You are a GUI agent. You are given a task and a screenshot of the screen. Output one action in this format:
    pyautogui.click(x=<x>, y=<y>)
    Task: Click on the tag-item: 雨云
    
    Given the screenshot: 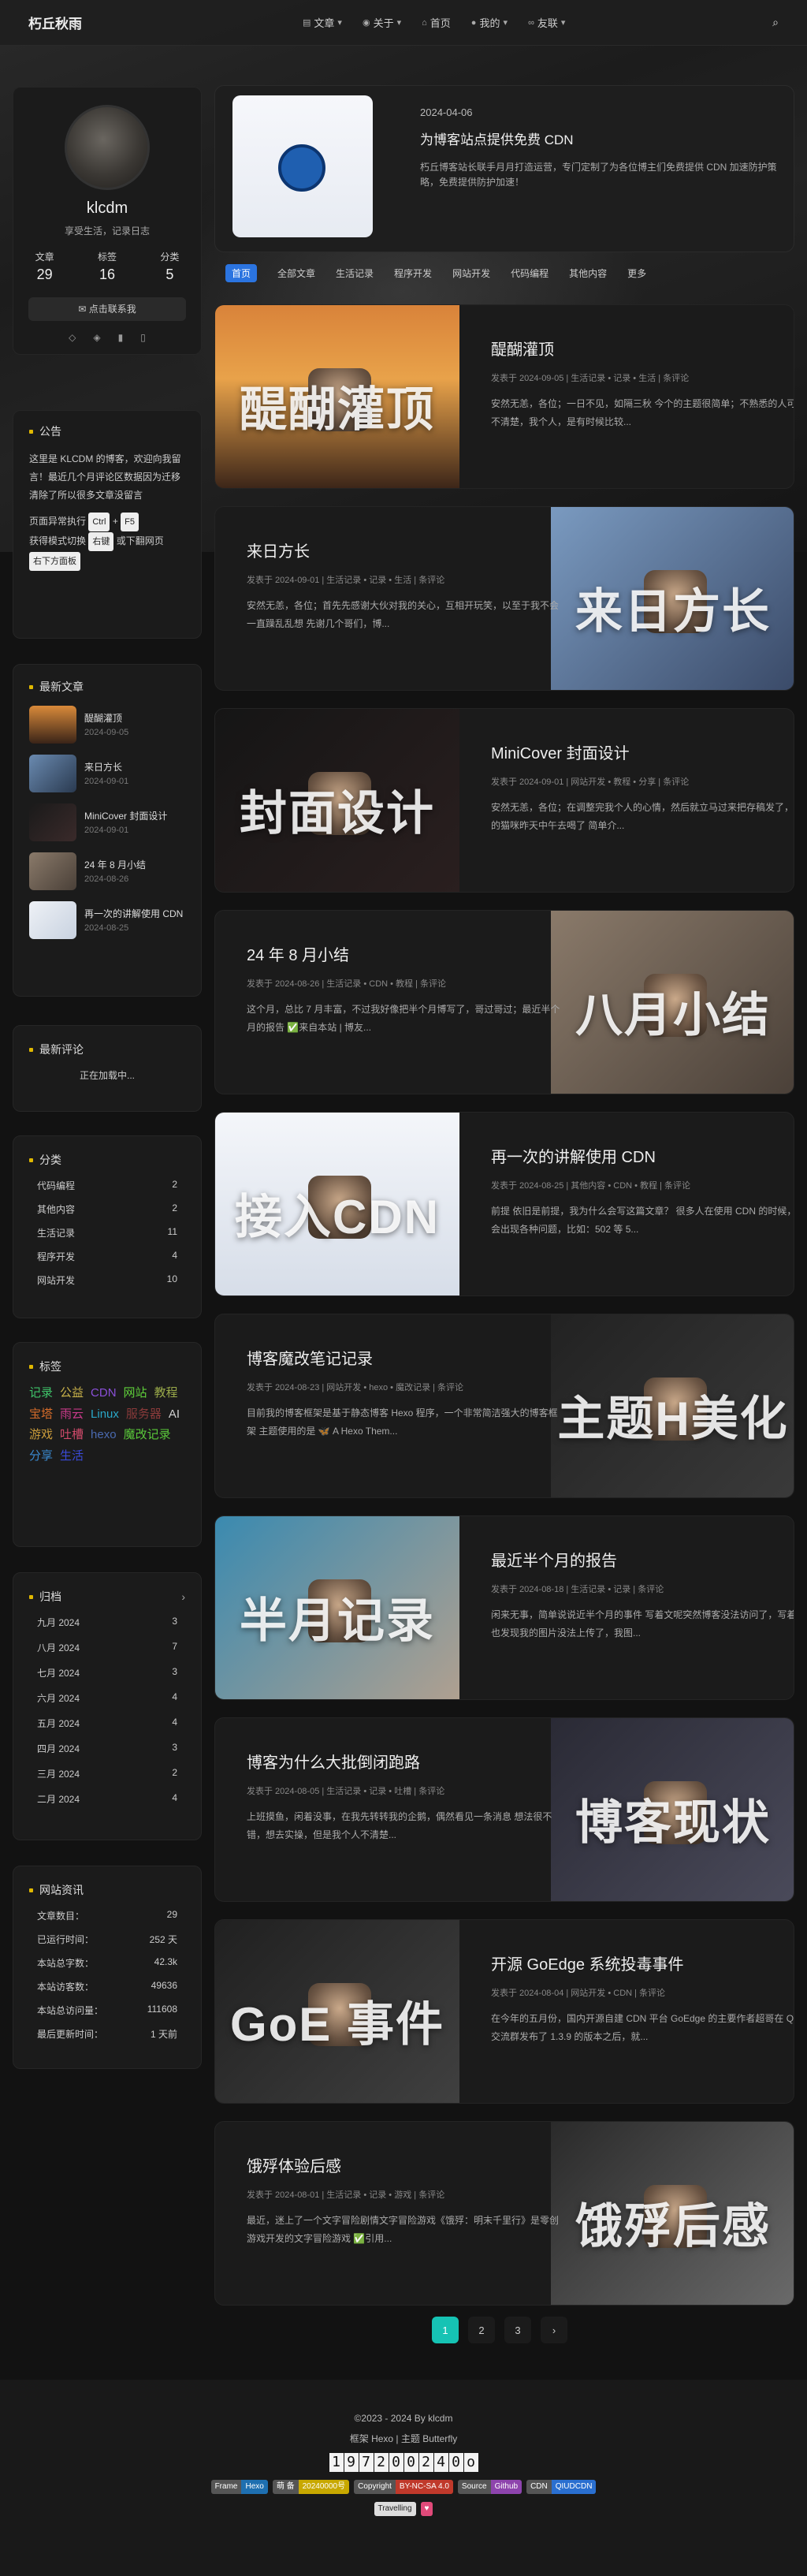 What is the action you would take?
    pyautogui.click(x=72, y=1414)
    